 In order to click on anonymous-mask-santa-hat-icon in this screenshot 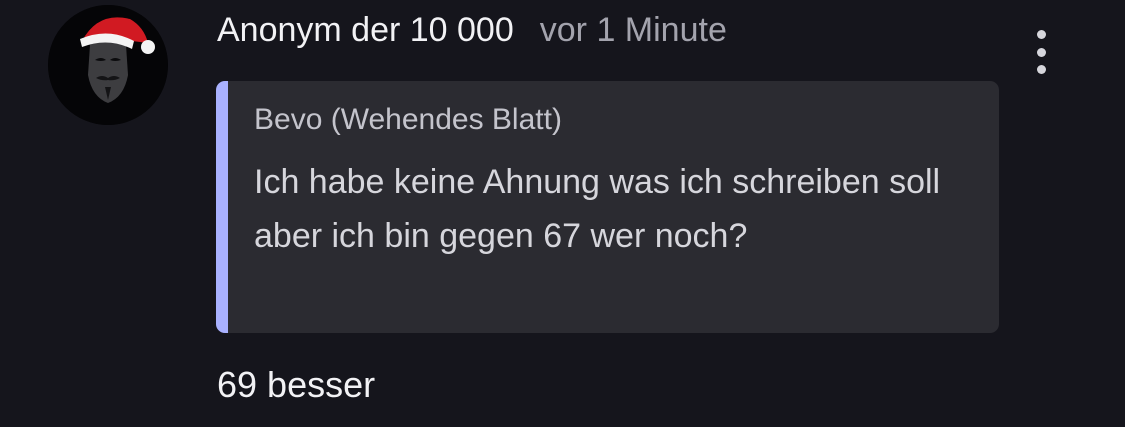, I will do `click(108, 65)`.